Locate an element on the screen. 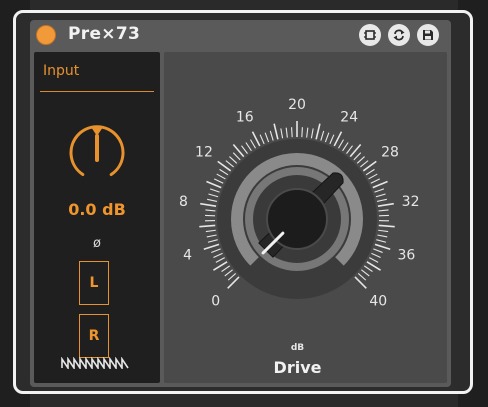 The height and width of the screenshot is (407, 488). drive-scale-label: 20 is located at coordinates (297, 105).